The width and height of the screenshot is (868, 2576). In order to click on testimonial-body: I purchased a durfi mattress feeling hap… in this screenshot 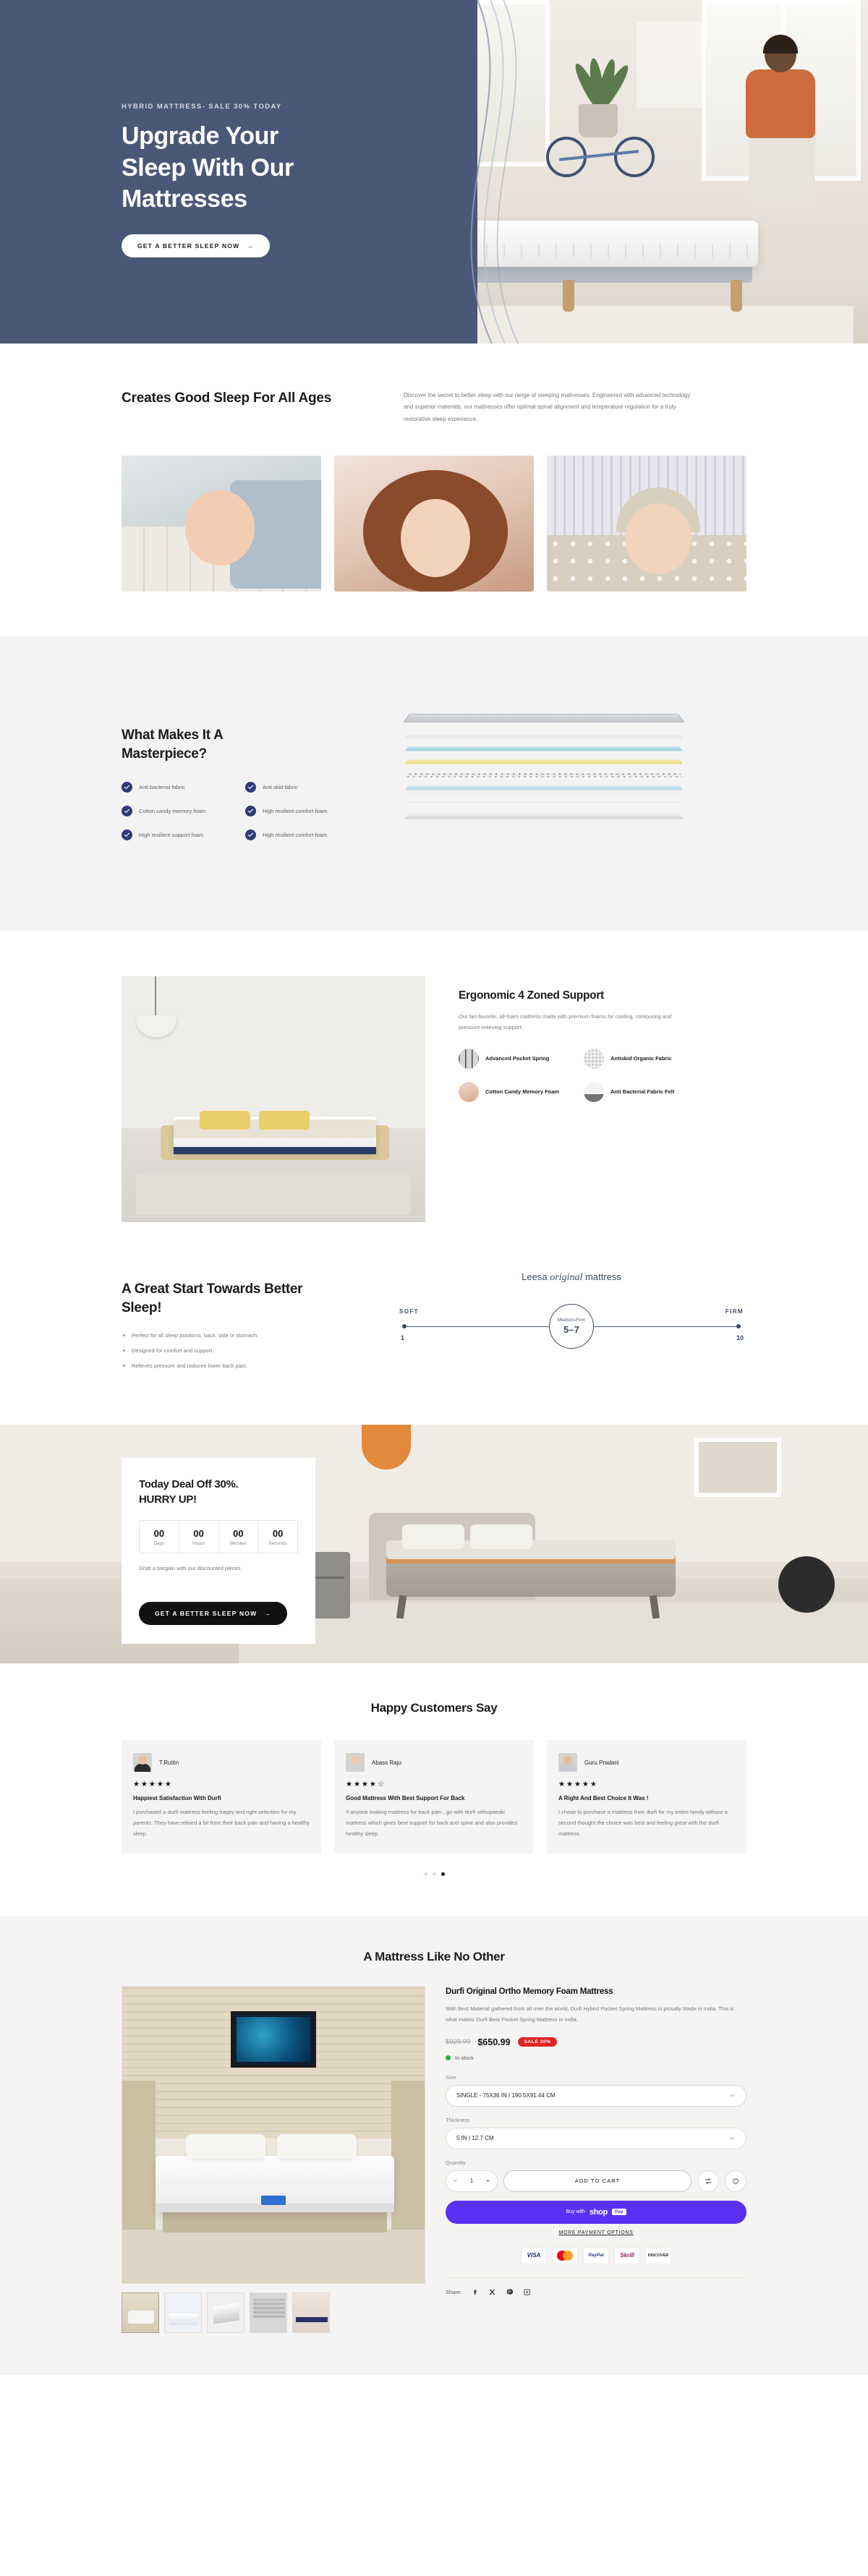, I will do `click(221, 1823)`.